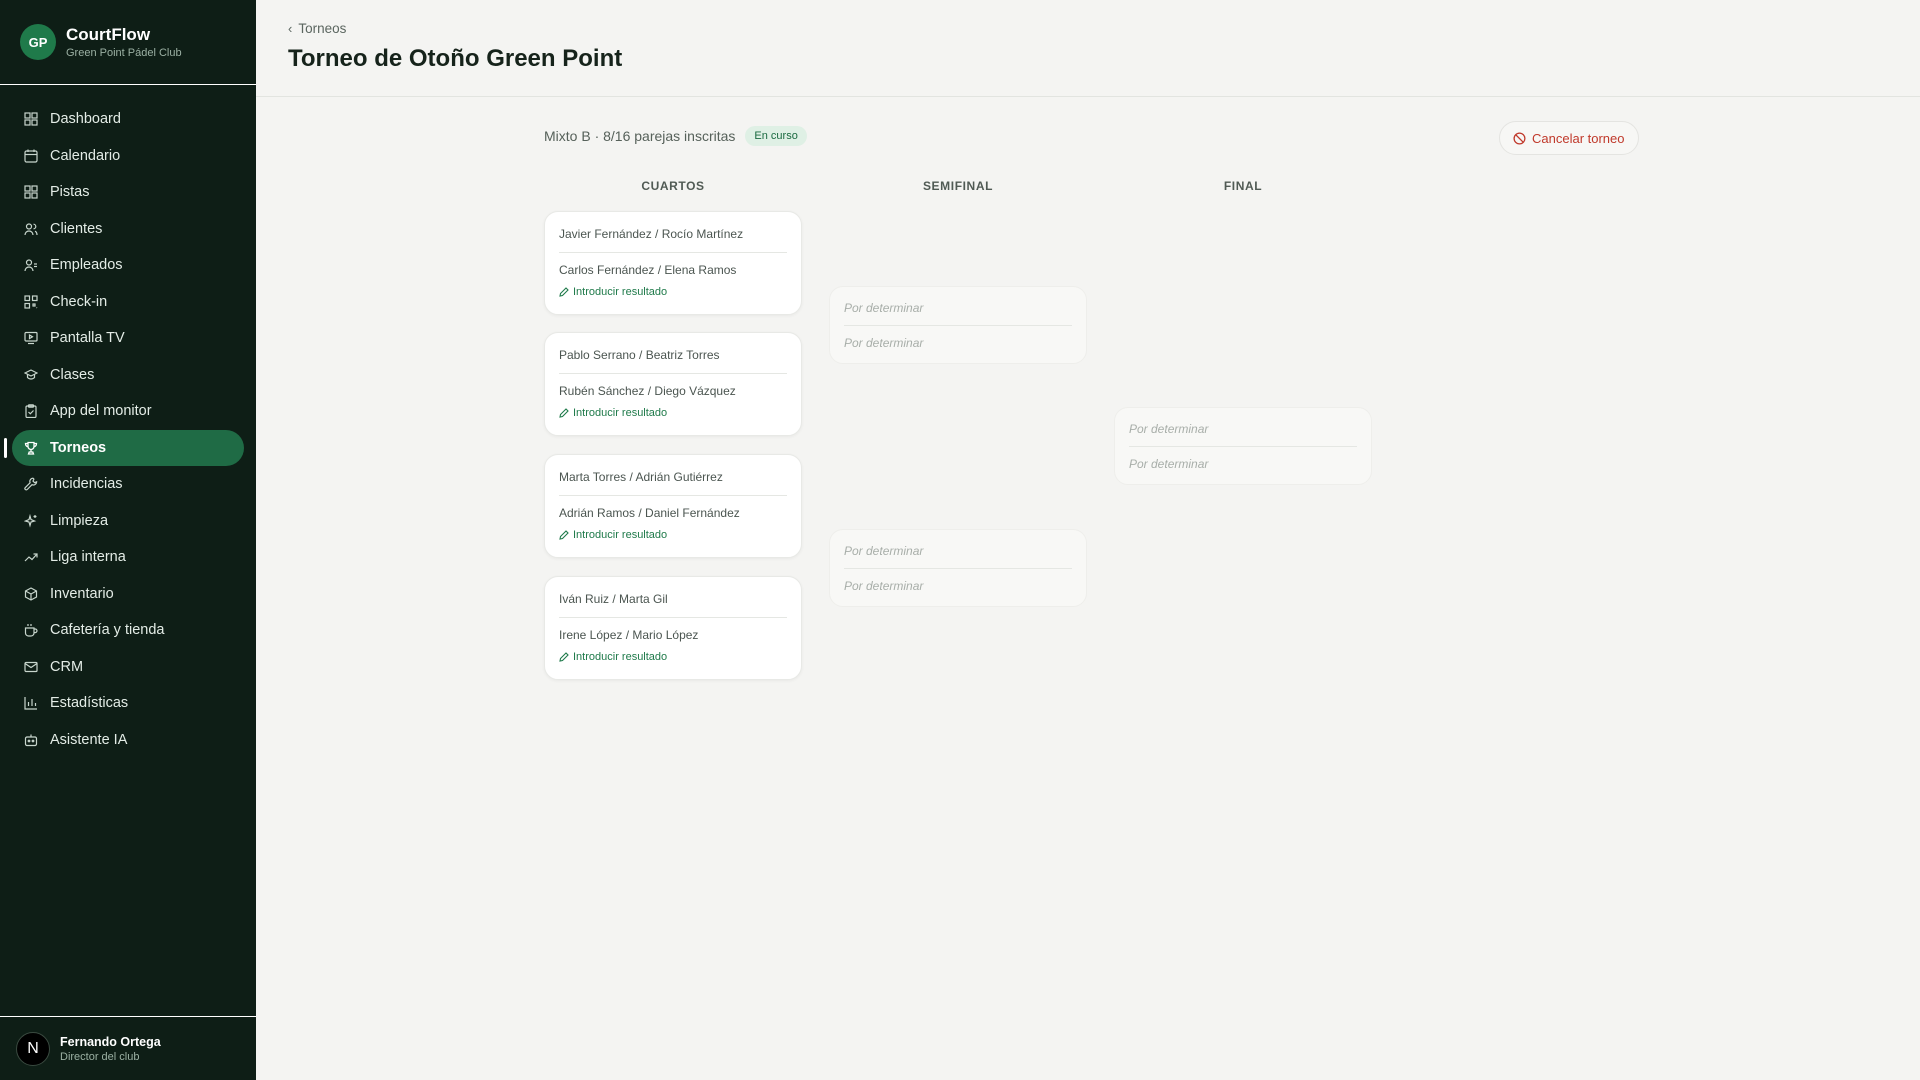  What do you see at coordinates (124, 53) in the screenshot?
I see `club-name: Green Point Pádel Club` at bounding box center [124, 53].